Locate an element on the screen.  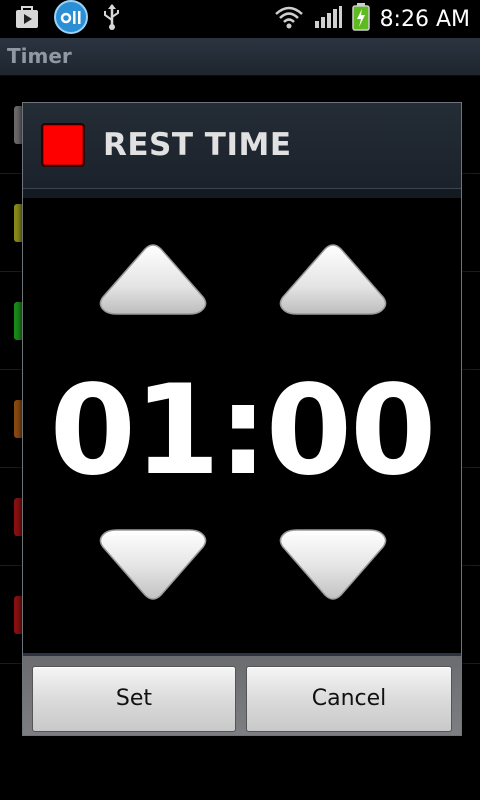
battery-charging-icon is located at coordinates (360, 19).